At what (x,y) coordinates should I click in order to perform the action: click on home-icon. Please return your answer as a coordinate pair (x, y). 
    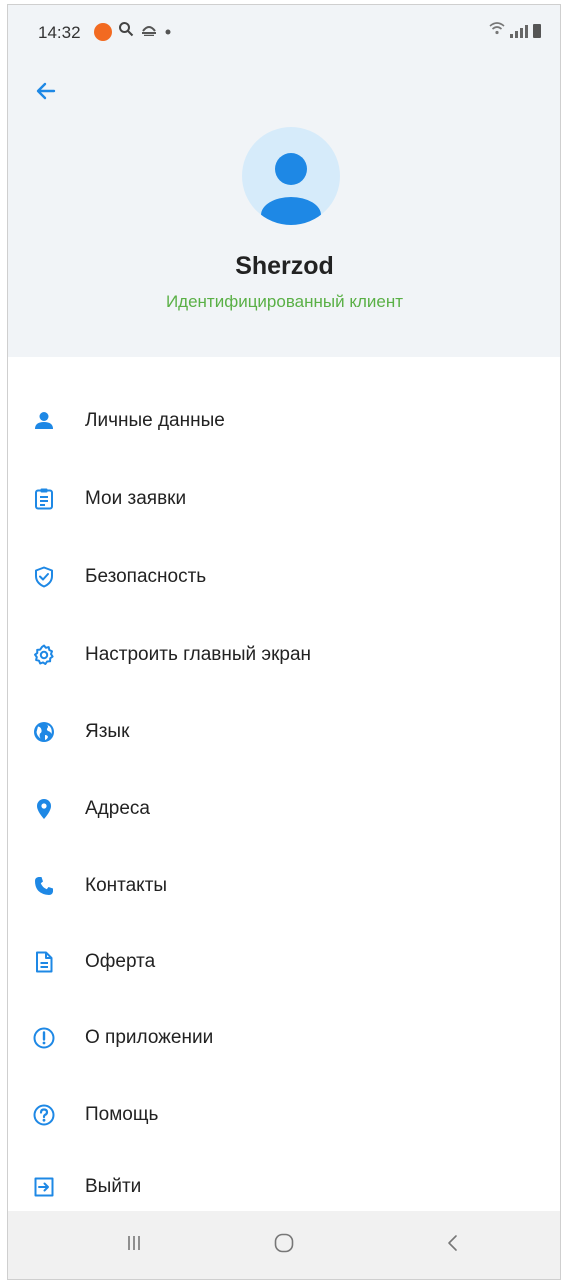
    Looking at the image, I should click on (284, 1245).